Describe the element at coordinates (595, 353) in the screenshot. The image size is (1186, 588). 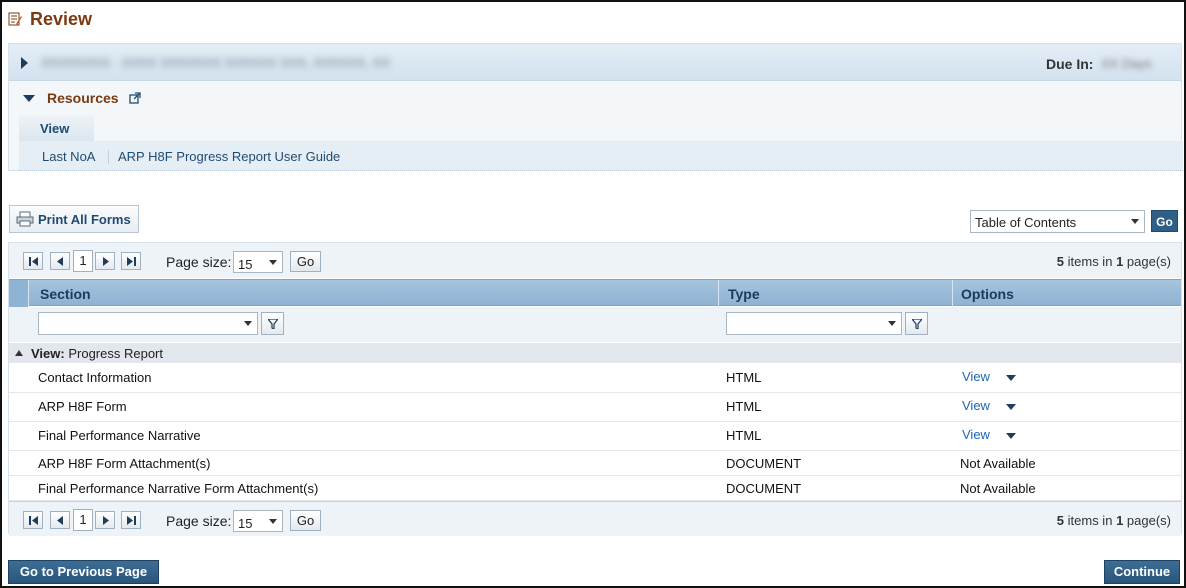
I see `group-row: View: Progress Report` at that location.